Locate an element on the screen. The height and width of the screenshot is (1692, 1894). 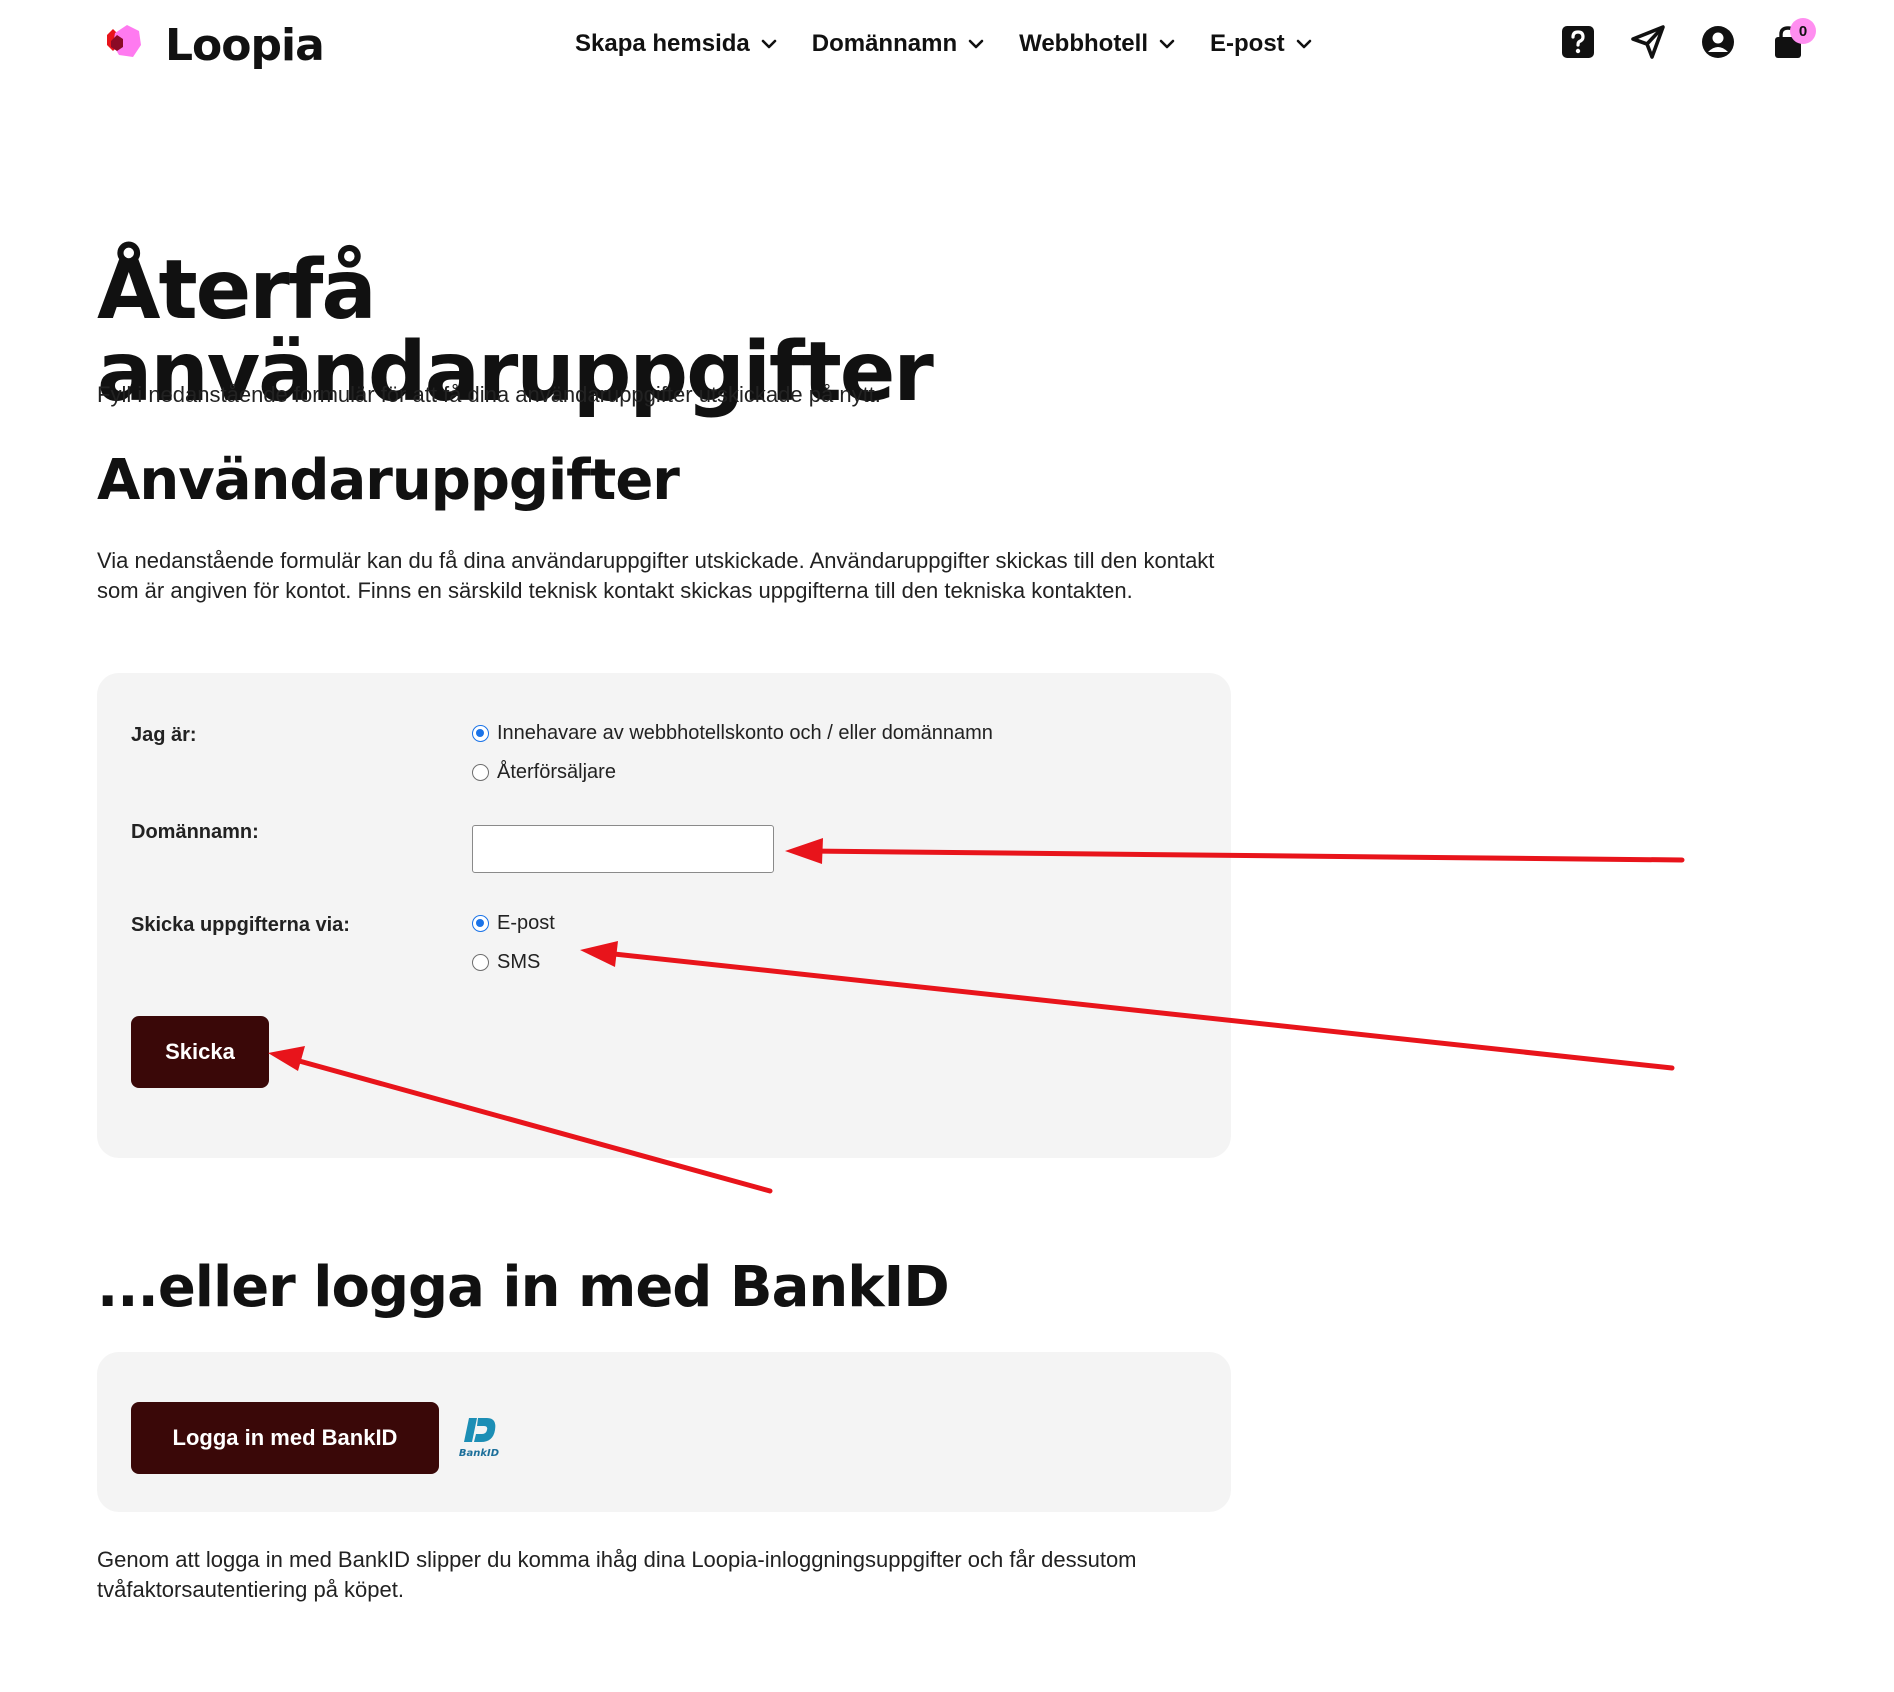
nav-e-post: E-post is located at coordinates (1261, 44).